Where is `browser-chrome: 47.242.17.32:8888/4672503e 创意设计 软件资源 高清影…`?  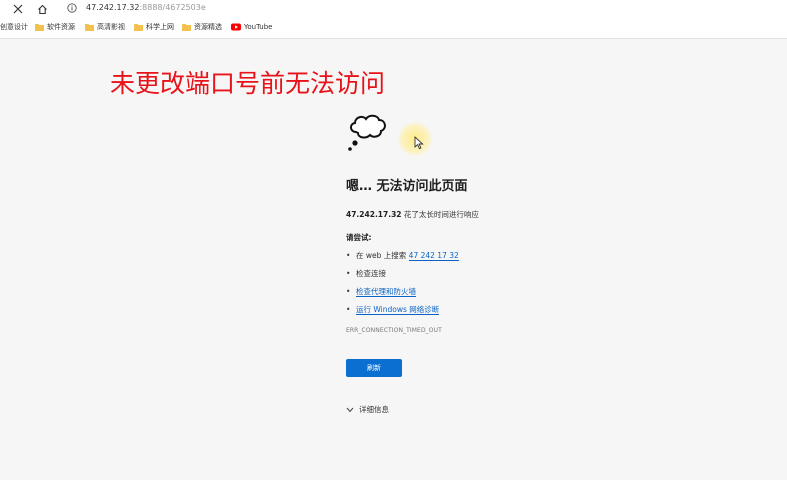 browser-chrome: 47.242.17.32:8888/4672503e 创意设计 软件资源 高清影… is located at coordinates (393, 19).